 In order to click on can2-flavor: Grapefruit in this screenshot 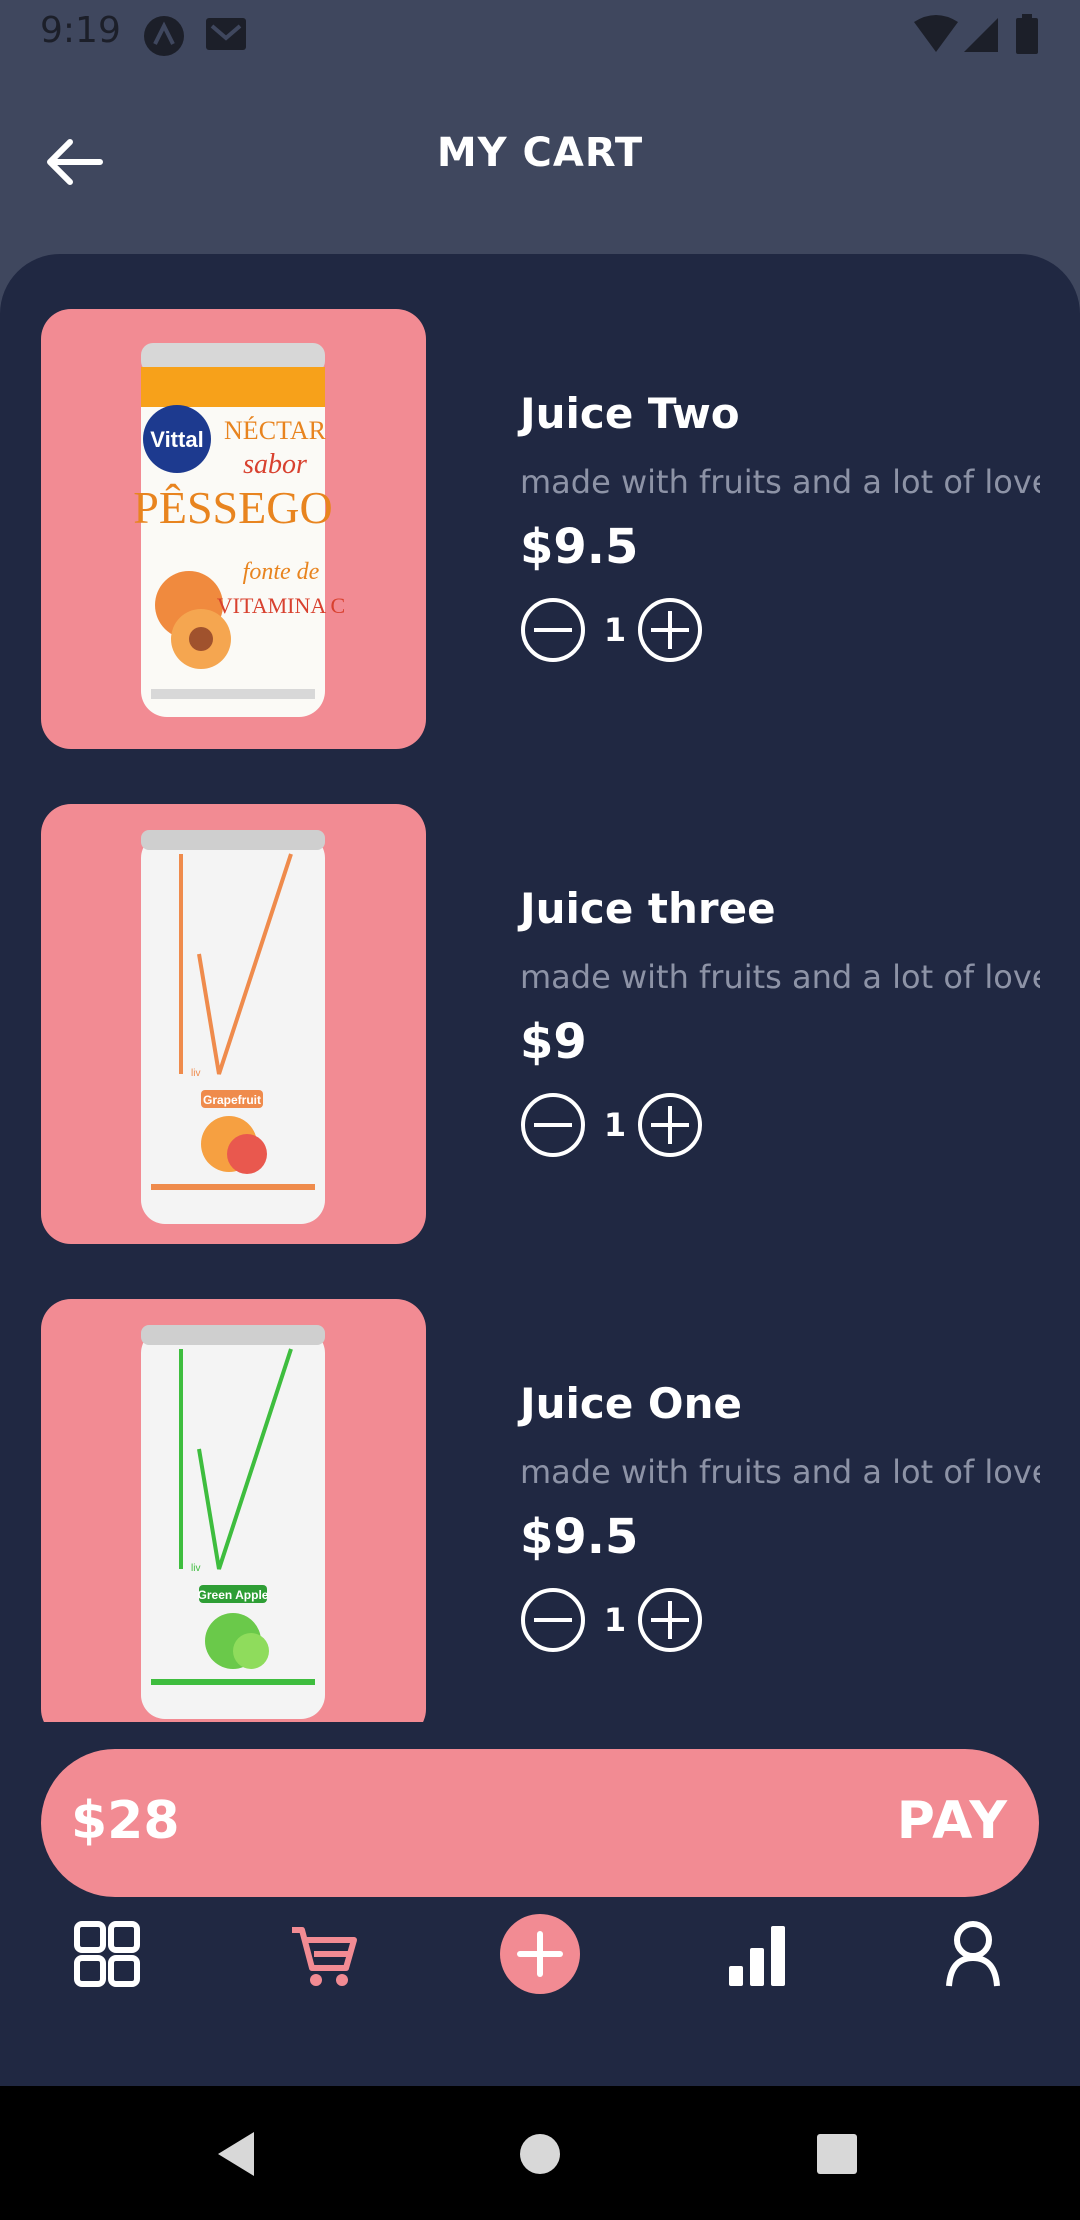, I will do `click(232, 1100)`.